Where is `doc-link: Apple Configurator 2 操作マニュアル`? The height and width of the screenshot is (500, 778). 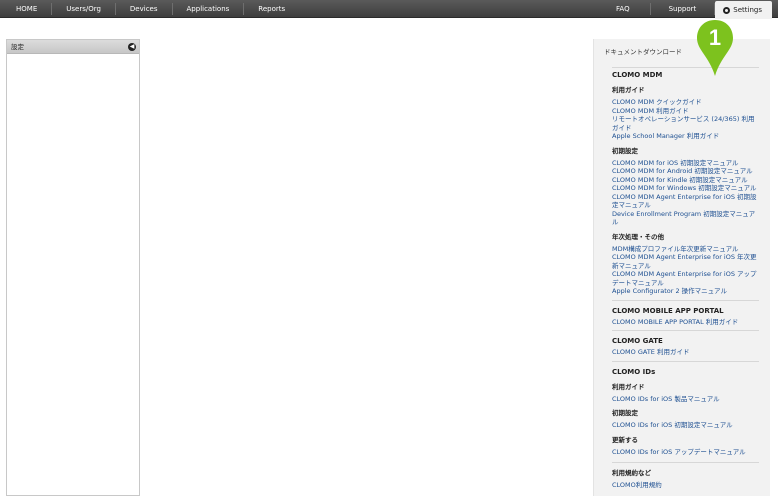
doc-link: Apple Configurator 2 操作マニュアル is located at coordinates (685, 291).